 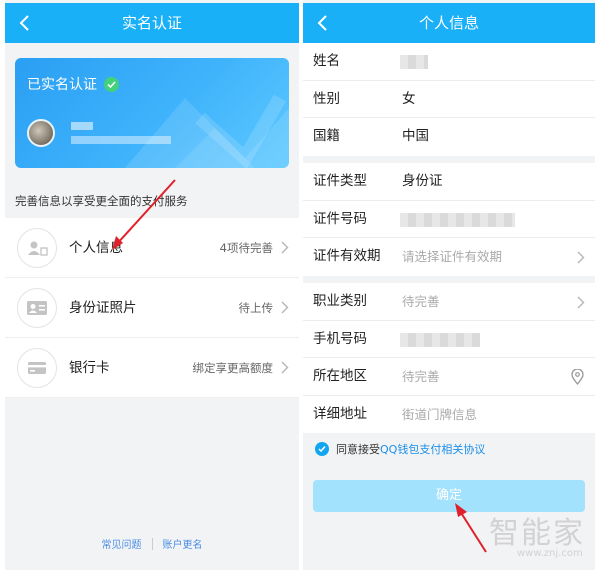 I want to click on list-item-id-photo: 身份证照片 待上传, so click(x=152, y=308).